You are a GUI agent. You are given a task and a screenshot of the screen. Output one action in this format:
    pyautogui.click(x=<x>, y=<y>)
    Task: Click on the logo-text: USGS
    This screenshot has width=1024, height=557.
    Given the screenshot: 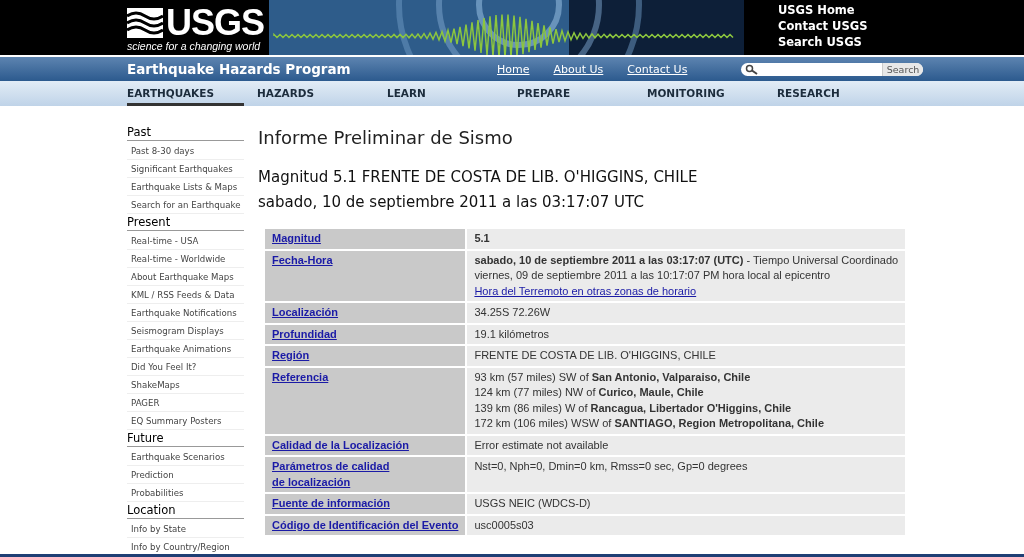 What is the action you would take?
    pyautogui.click(x=215, y=22)
    